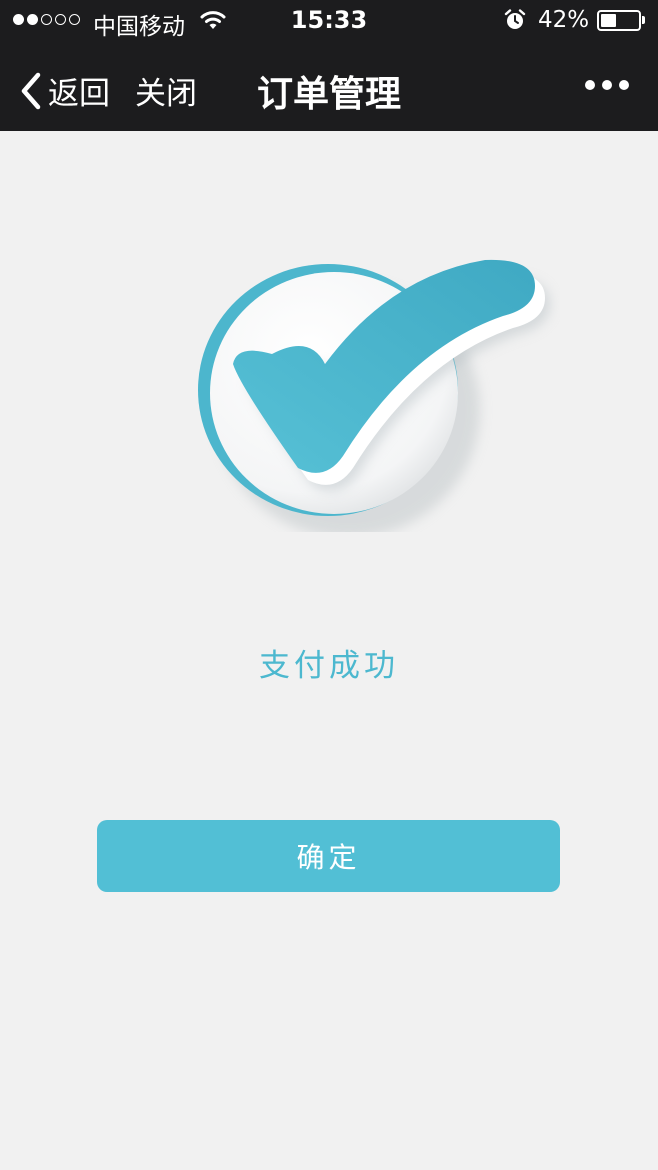 The width and height of the screenshot is (658, 1170). I want to click on top-bar: 中国移动 15:33 42% 返回 关闭 订单管理, so click(329, 65).